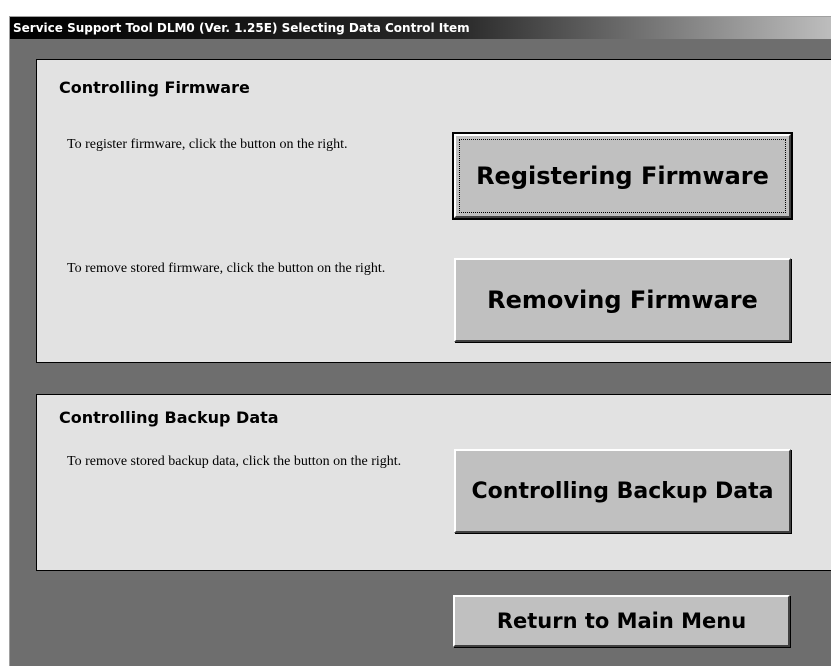 The height and width of the screenshot is (666, 831). I want to click on return-to-main-menu-label: Return to Main Menu, so click(621, 621).